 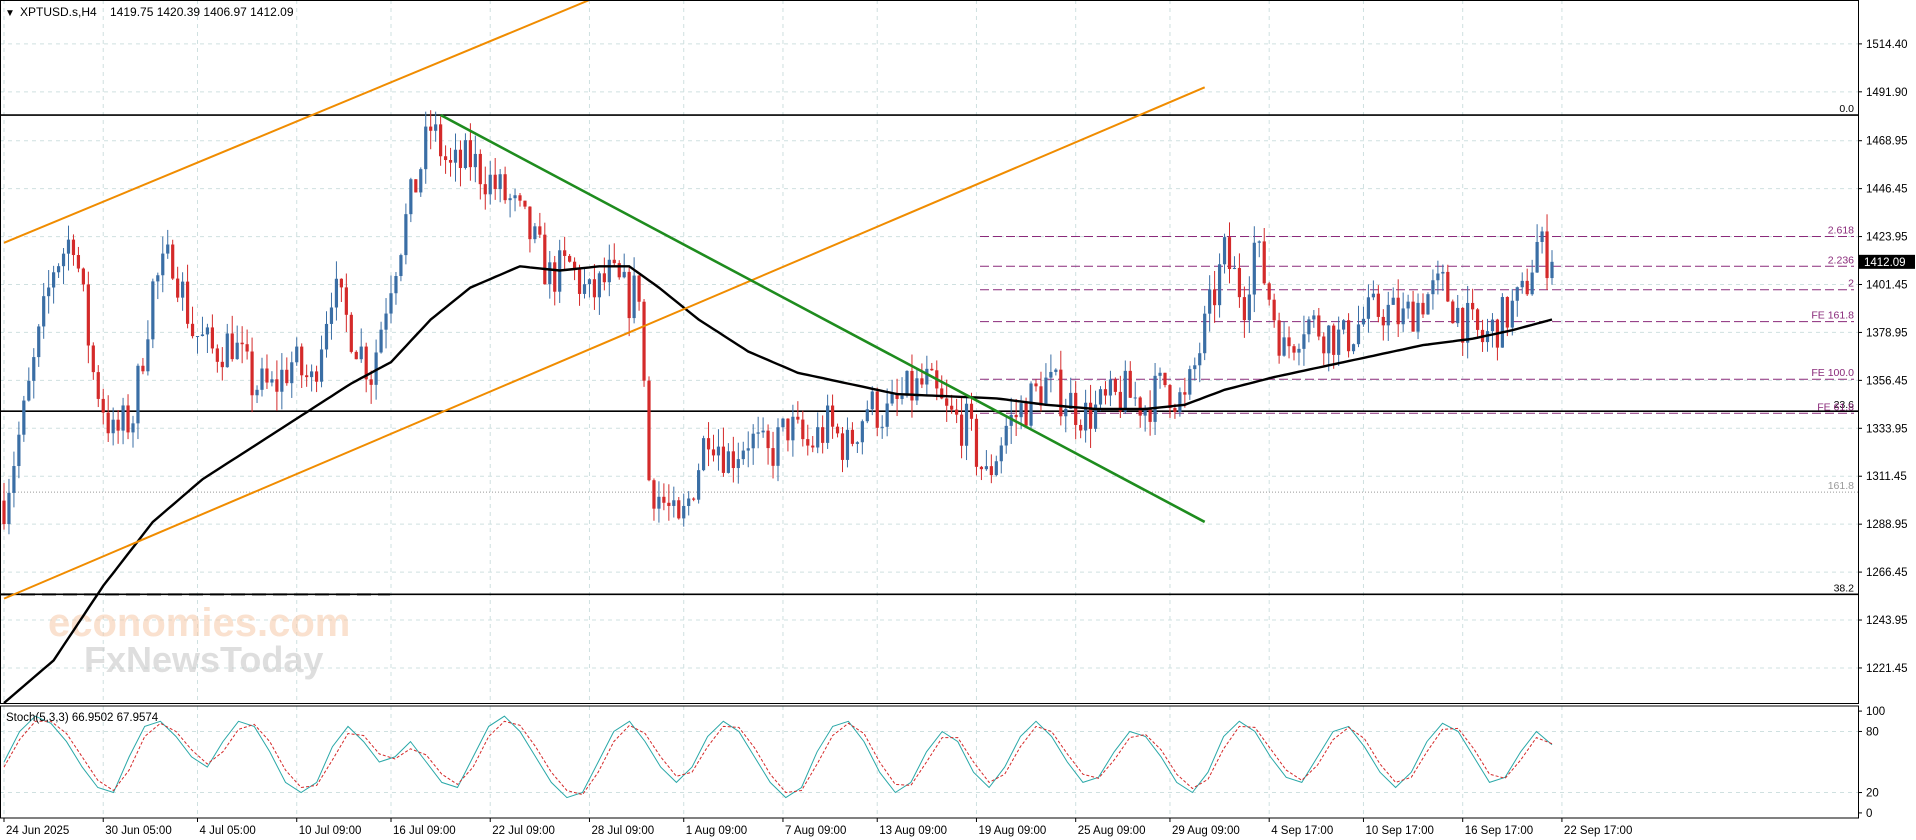 What do you see at coordinates (10, 13) in the screenshot?
I see `header-arrow-icon: ▼` at bounding box center [10, 13].